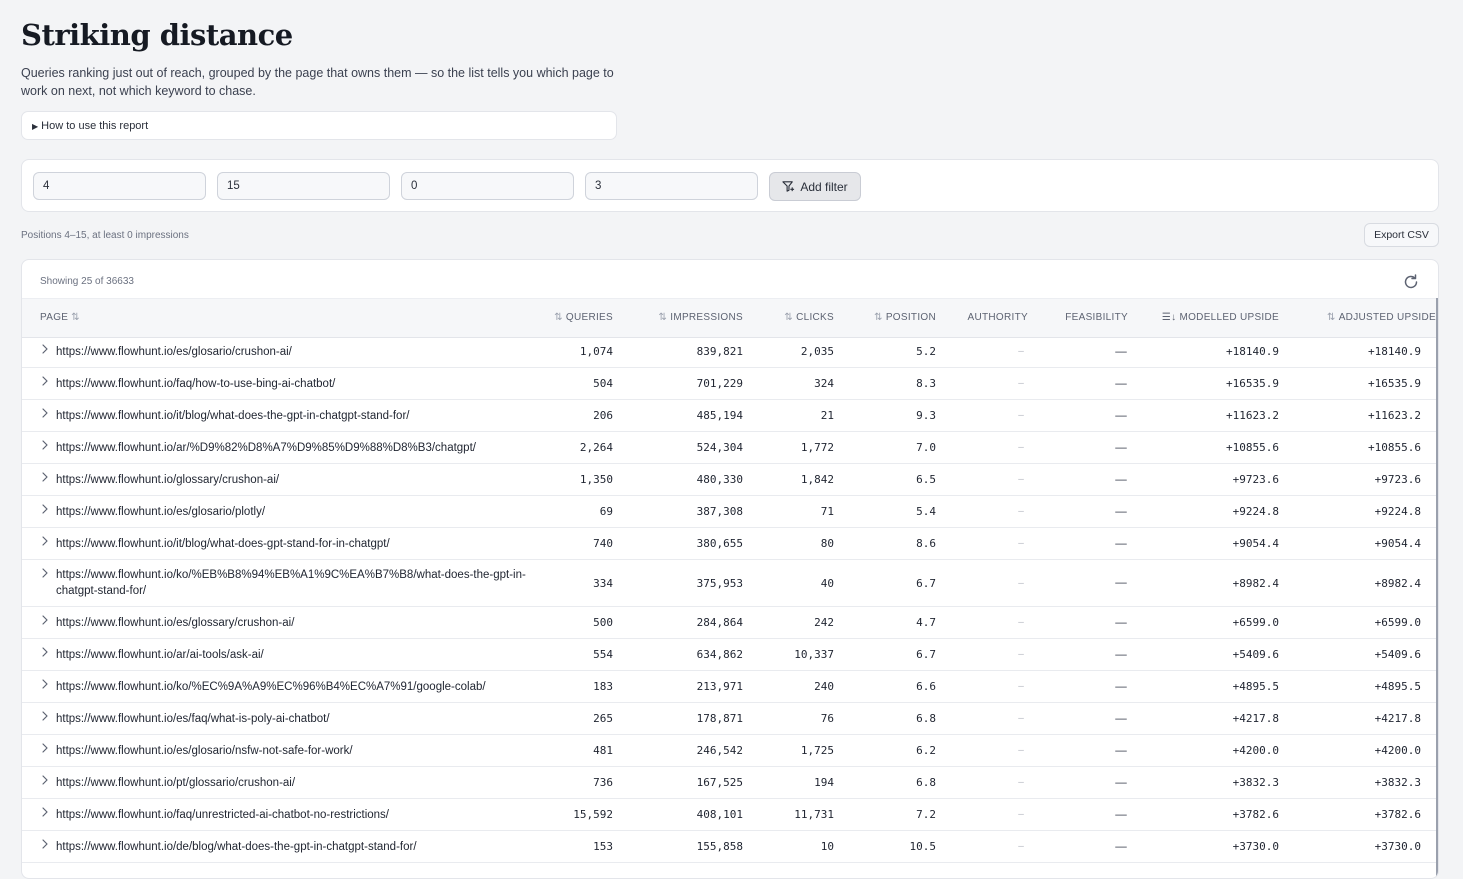  Describe the element at coordinates (824, 383) in the screenshot. I see `row-clicks: 324` at that location.